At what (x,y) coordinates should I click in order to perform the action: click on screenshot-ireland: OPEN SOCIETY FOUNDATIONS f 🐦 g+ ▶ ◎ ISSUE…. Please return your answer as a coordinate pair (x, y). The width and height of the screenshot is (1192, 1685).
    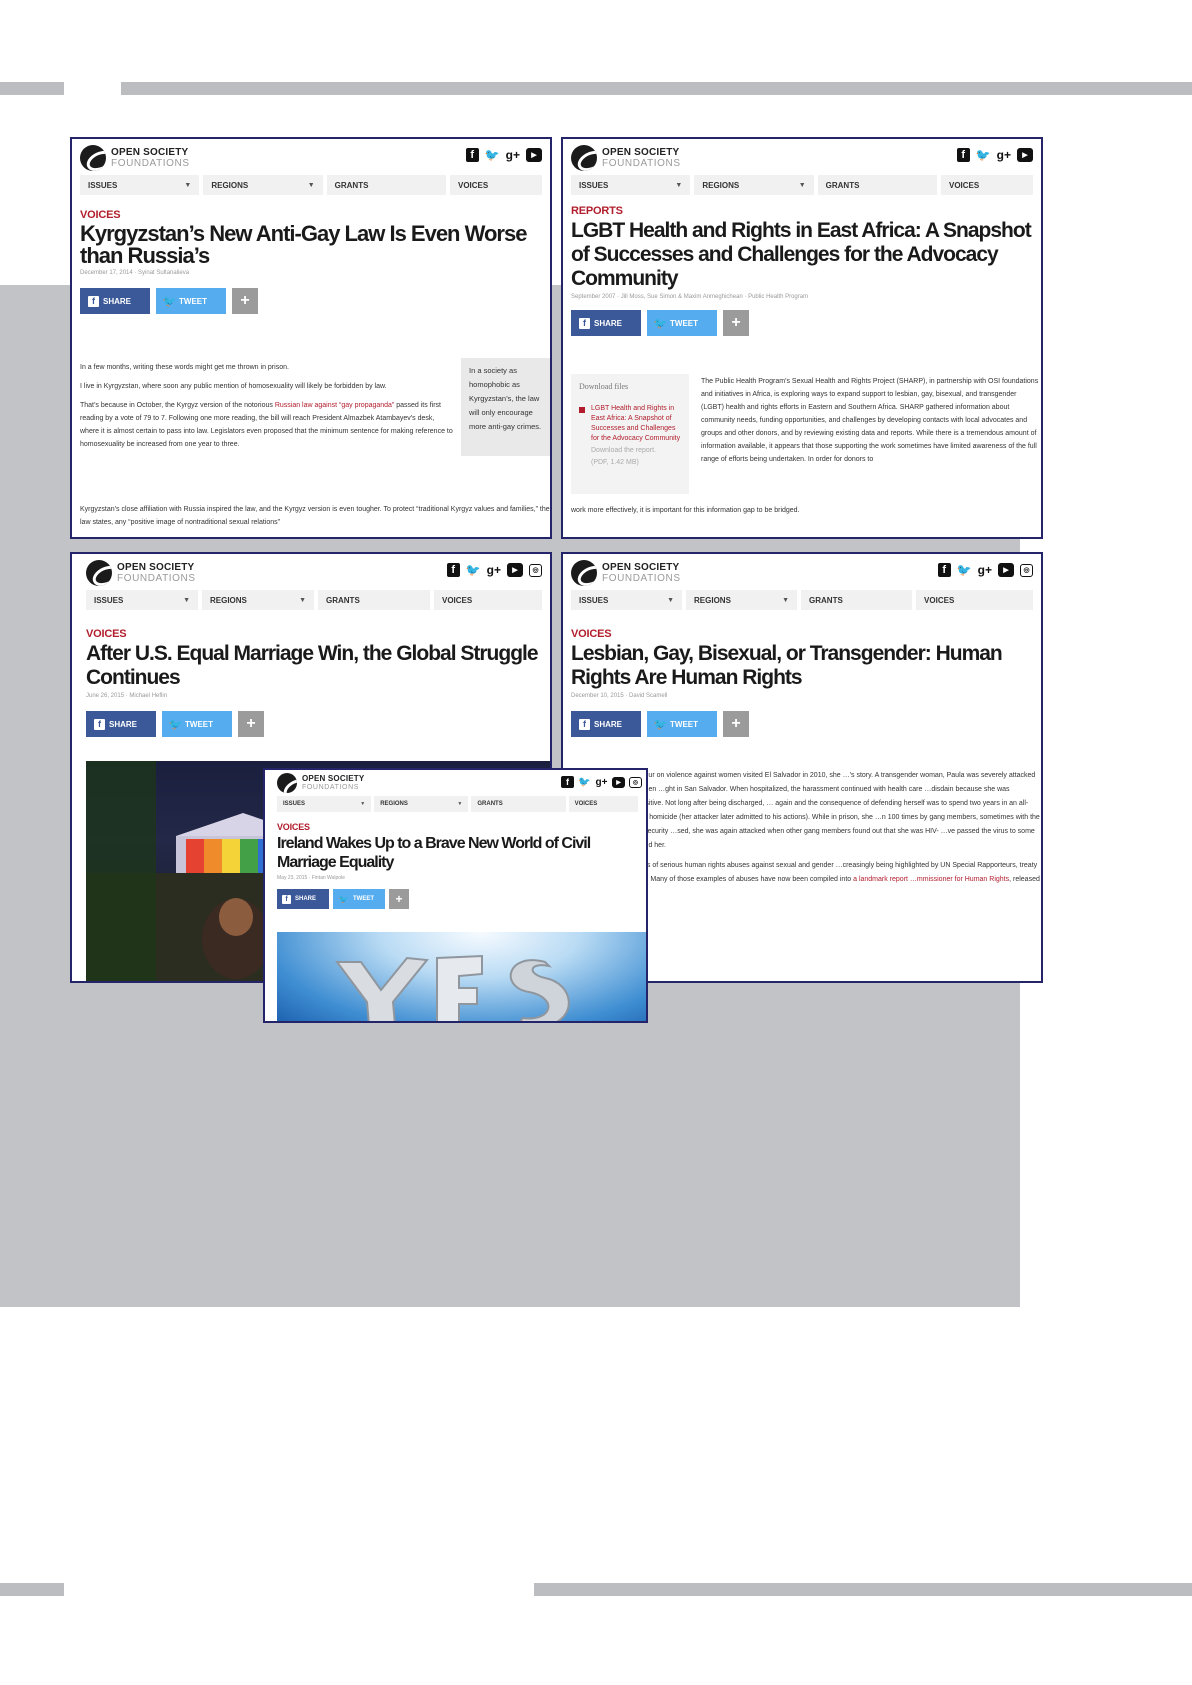
    Looking at the image, I should click on (455, 895).